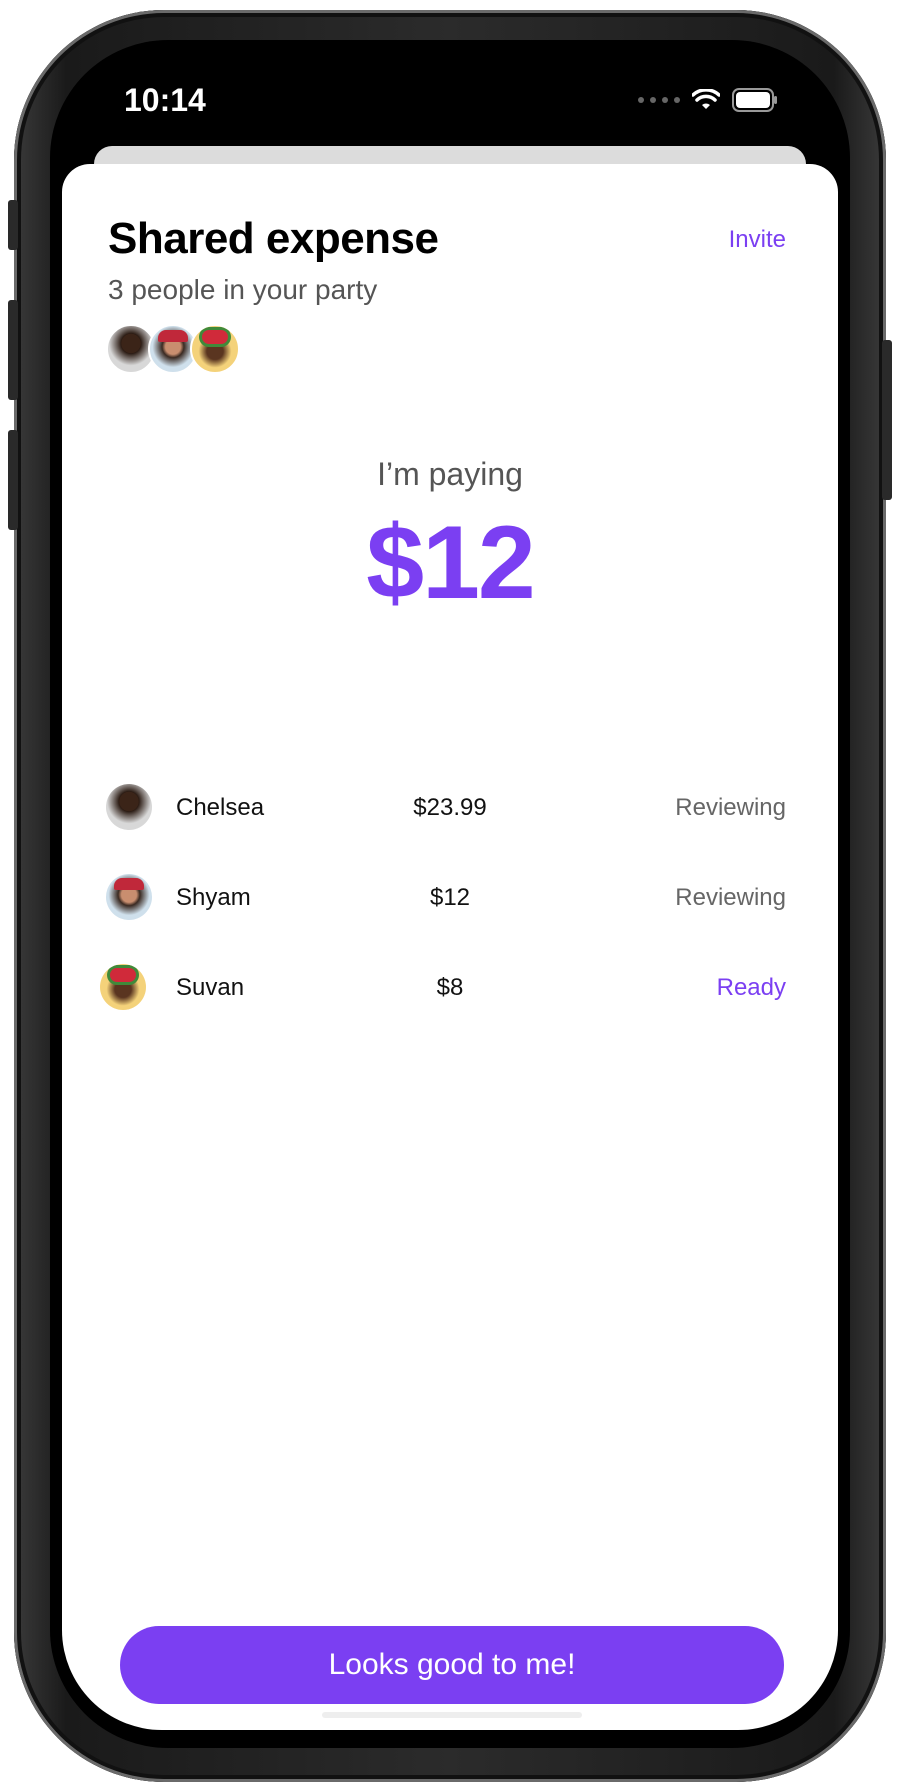  Describe the element at coordinates (450, 989) in the screenshot. I see `member-row: Suvan $8 Ready` at that location.